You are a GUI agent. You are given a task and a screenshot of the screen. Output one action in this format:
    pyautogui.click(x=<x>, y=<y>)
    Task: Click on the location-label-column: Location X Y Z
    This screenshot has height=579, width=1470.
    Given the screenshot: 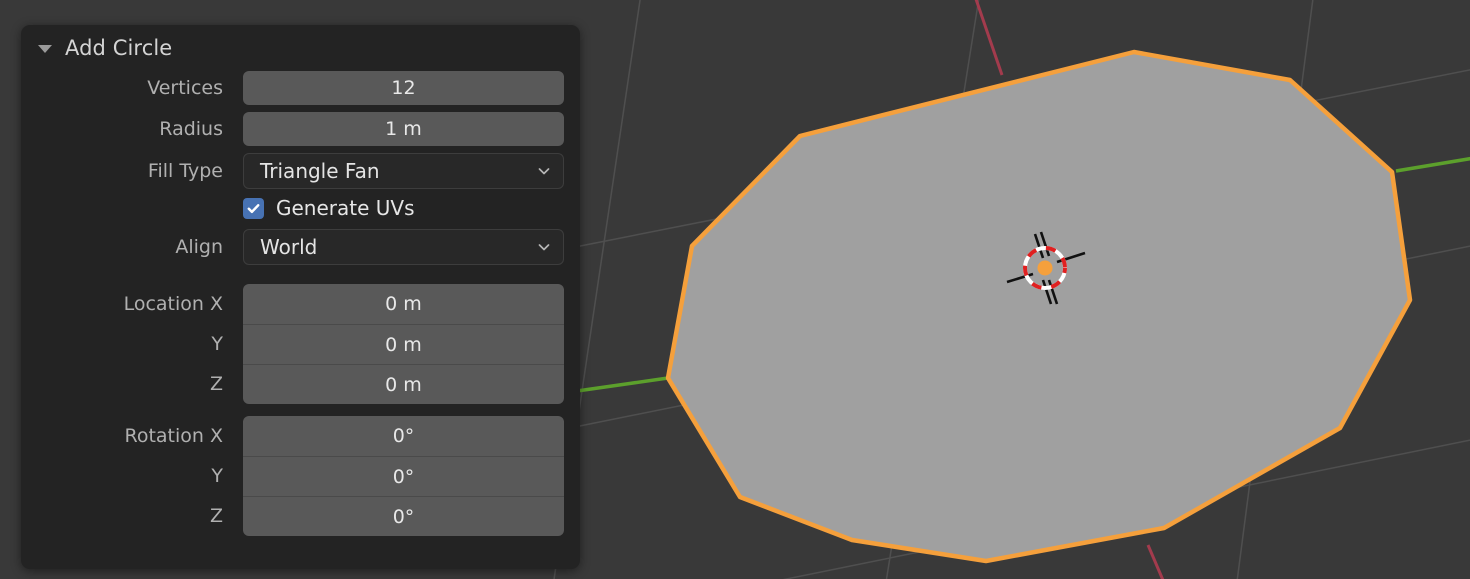 What is the action you would take?
    pyautogui.click(x=132, y=344)
    